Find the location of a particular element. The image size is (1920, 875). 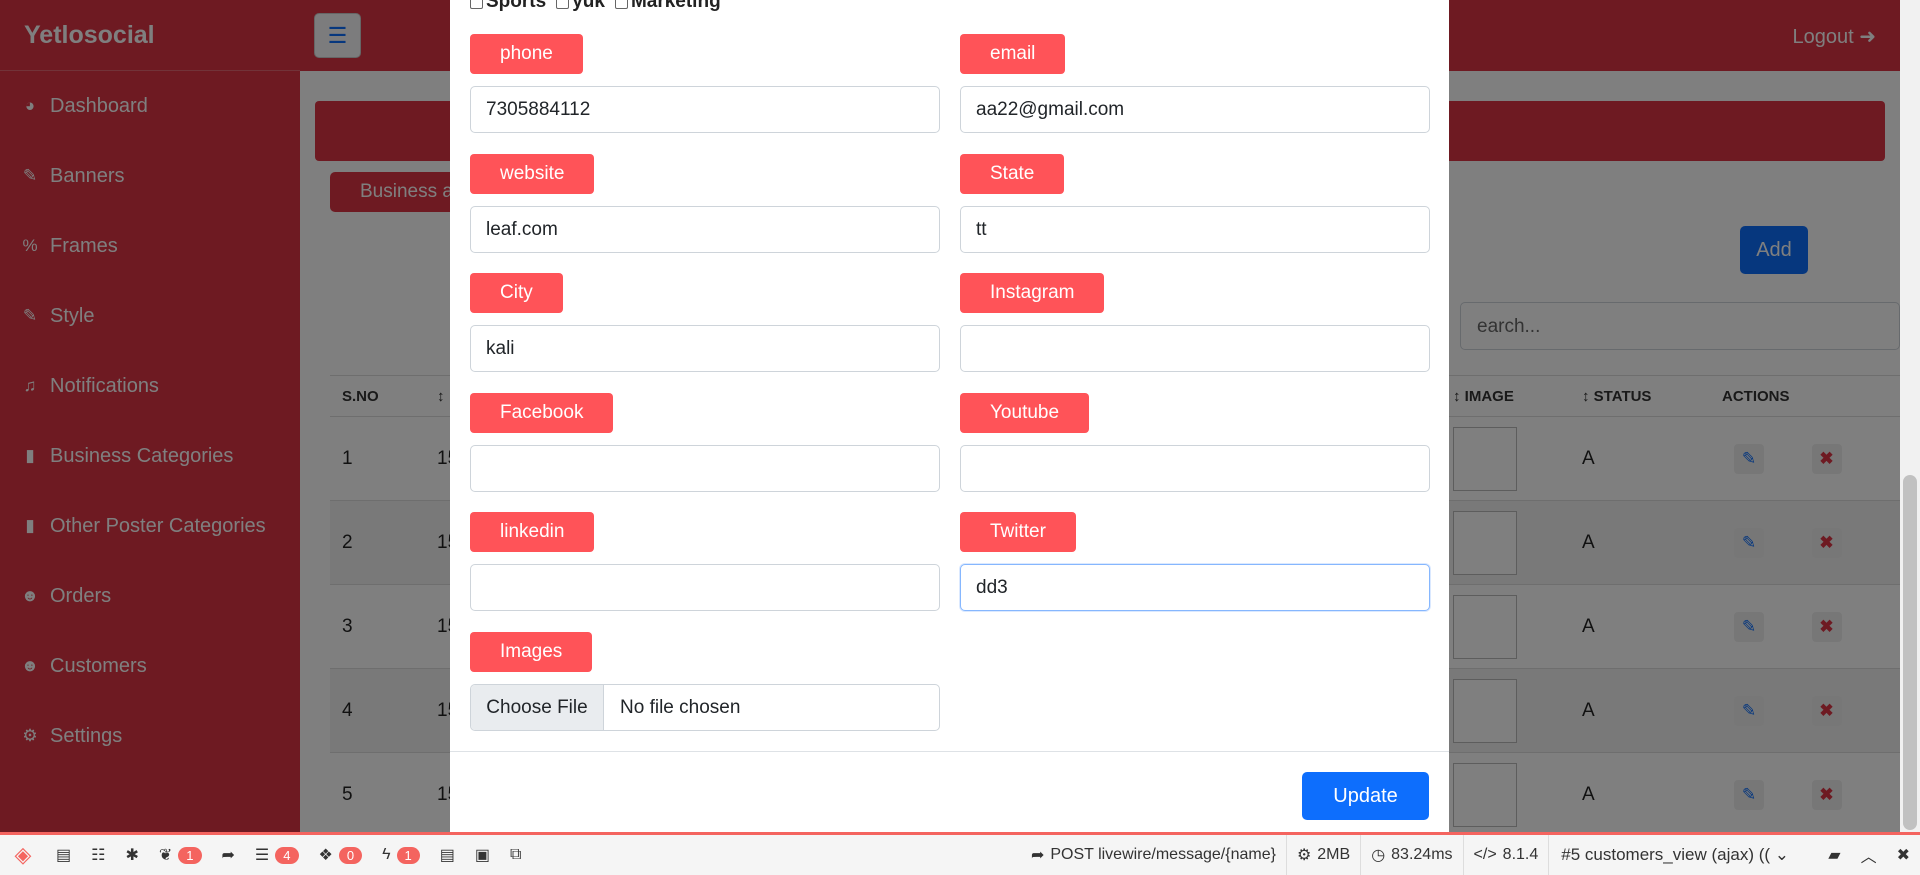

email-label: email is located at coordinates (1013, 54).